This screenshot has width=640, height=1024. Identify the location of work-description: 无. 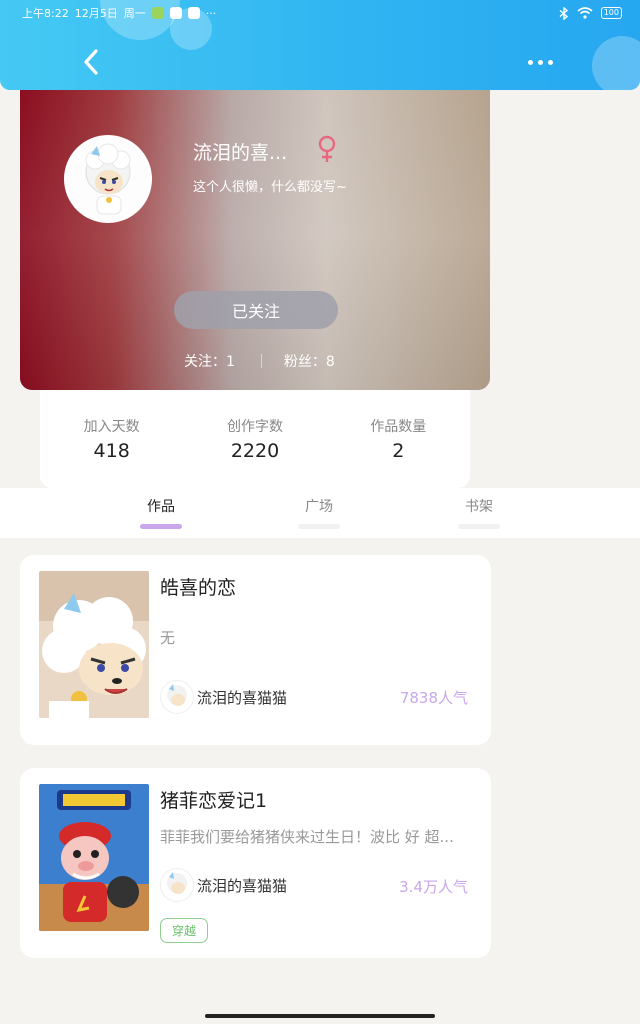
(168, 638).